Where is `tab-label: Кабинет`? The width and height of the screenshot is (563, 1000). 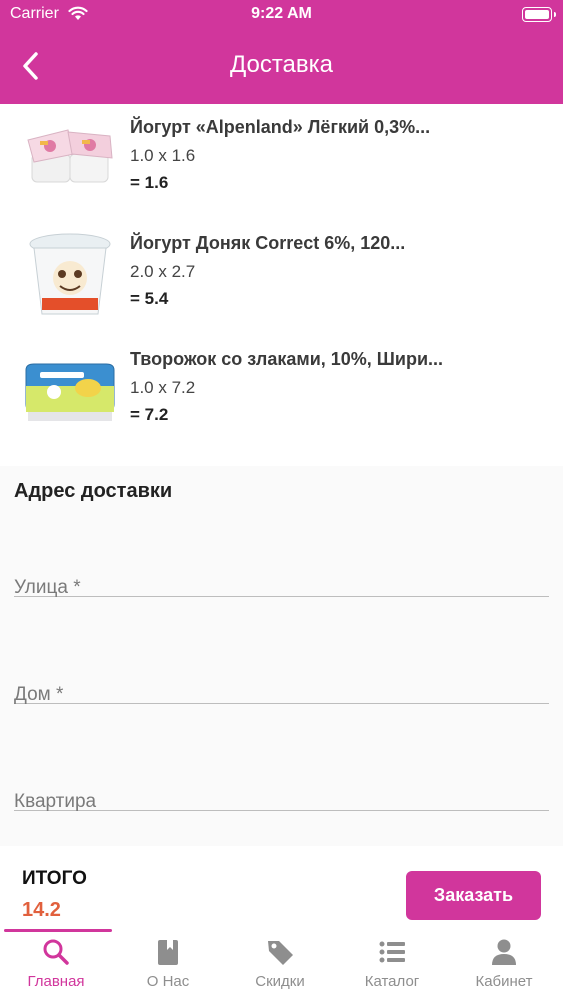 tab-label: Кабинет is located at coordinates (504, 981).